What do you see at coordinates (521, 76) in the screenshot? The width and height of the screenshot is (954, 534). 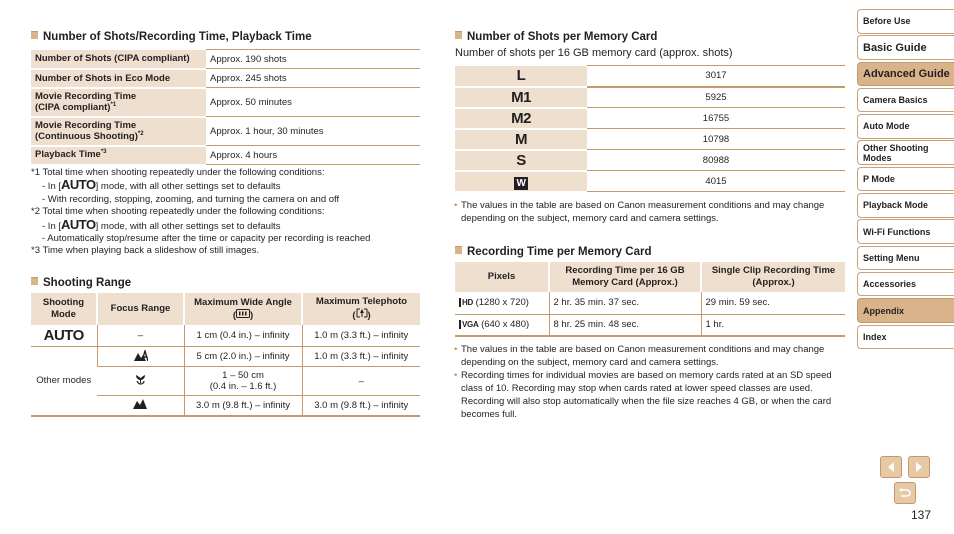 I see `image-size-icon: L` at bounding box center [521, 76].